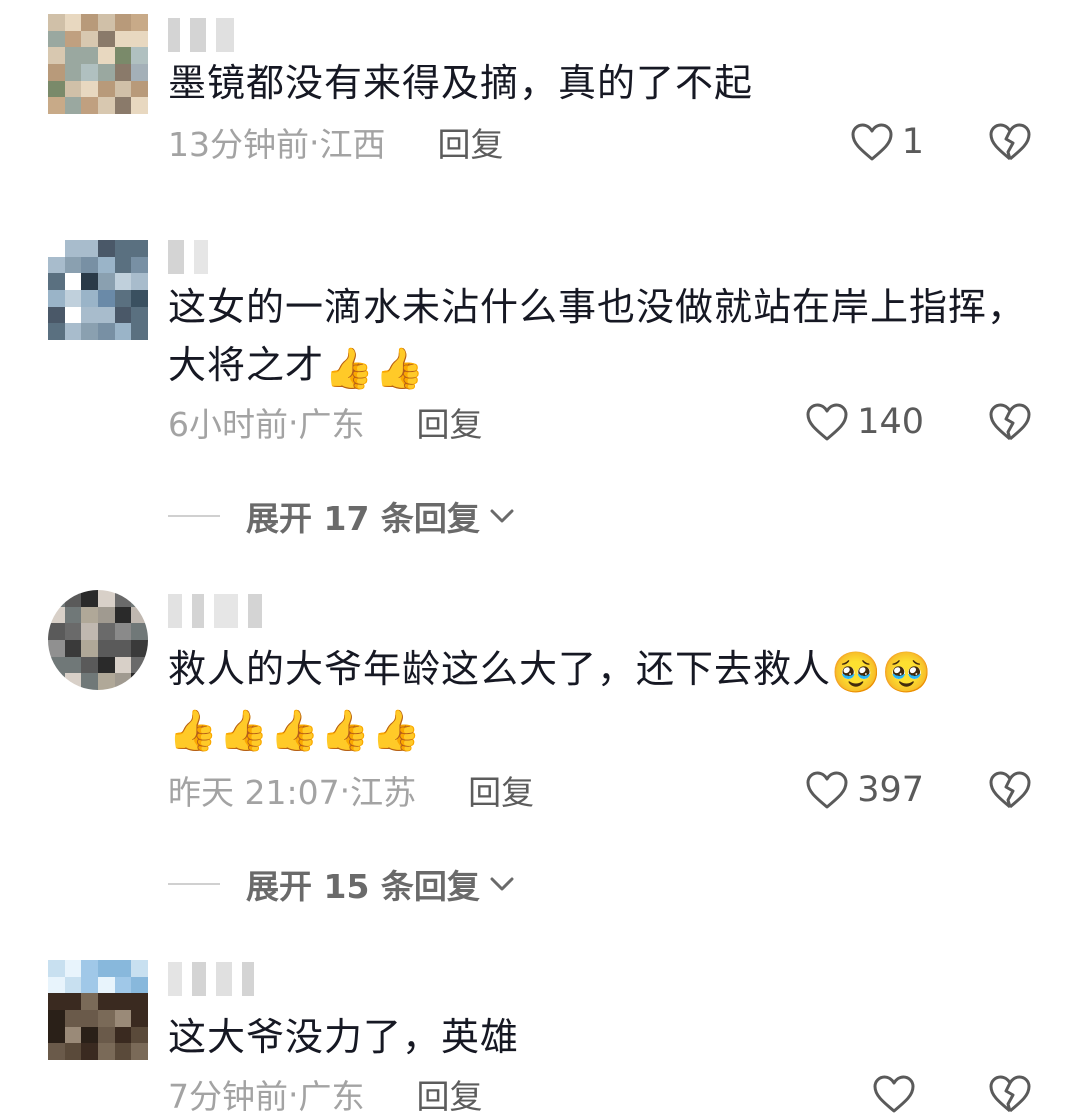  What do you see at coordinates (383, 792) in the screenshot?
I see `comment-region: 江苏` at bounding box center [383, 792].